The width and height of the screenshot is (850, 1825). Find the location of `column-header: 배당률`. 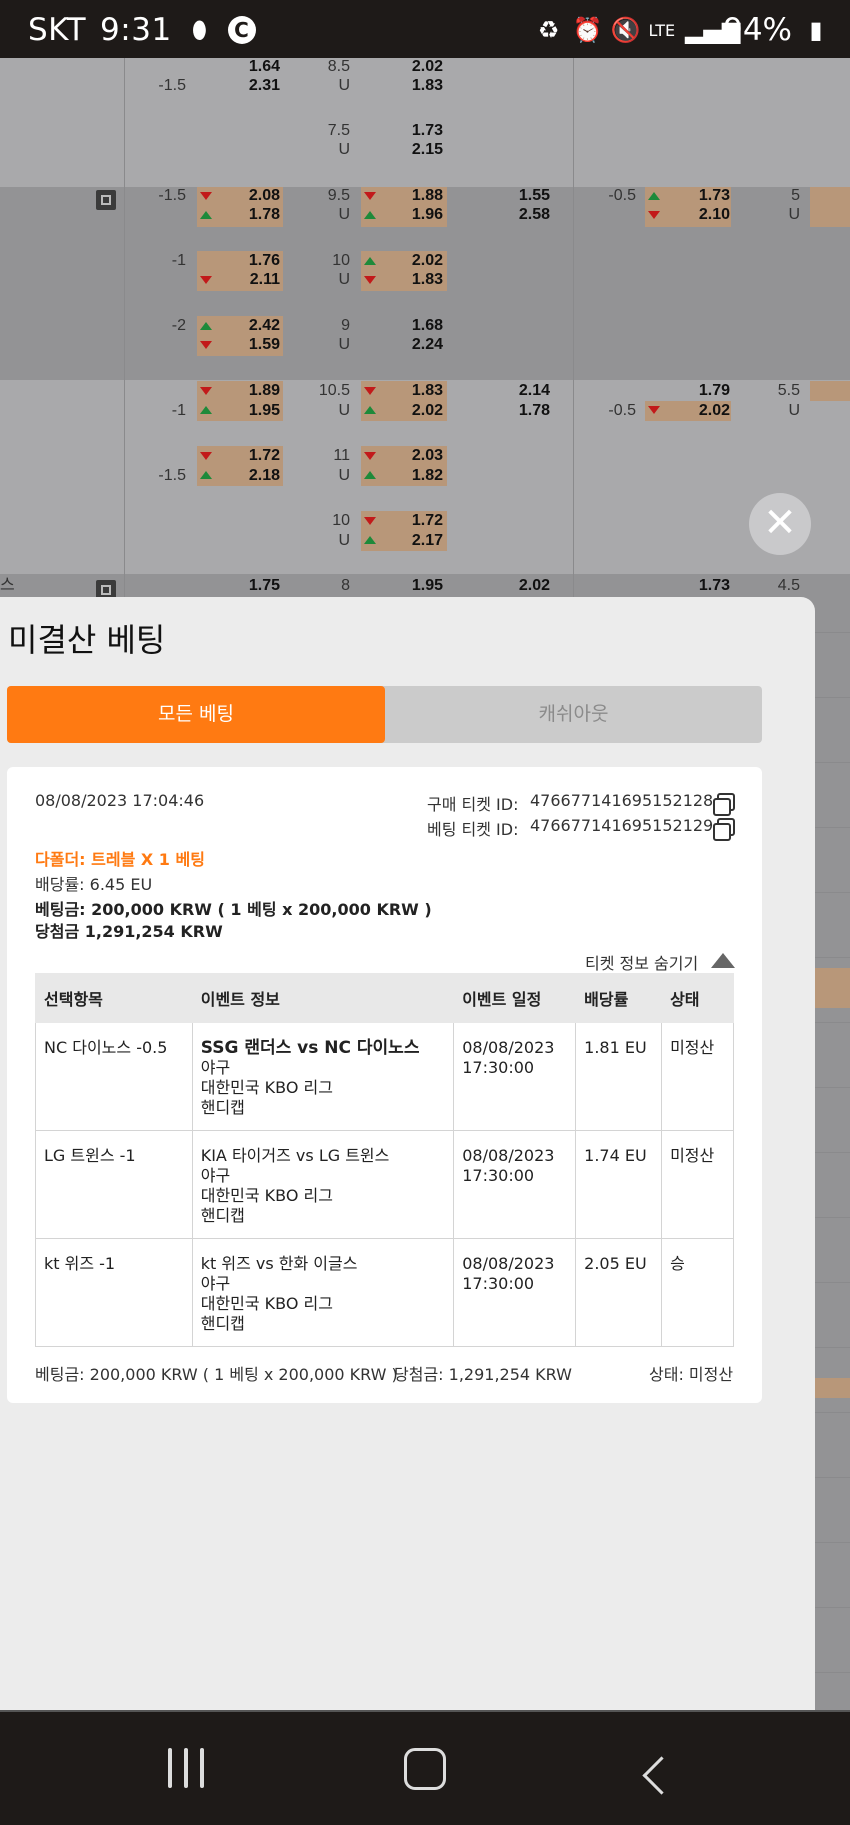

column-header: 배당률 is located at coordinates (619, 998).